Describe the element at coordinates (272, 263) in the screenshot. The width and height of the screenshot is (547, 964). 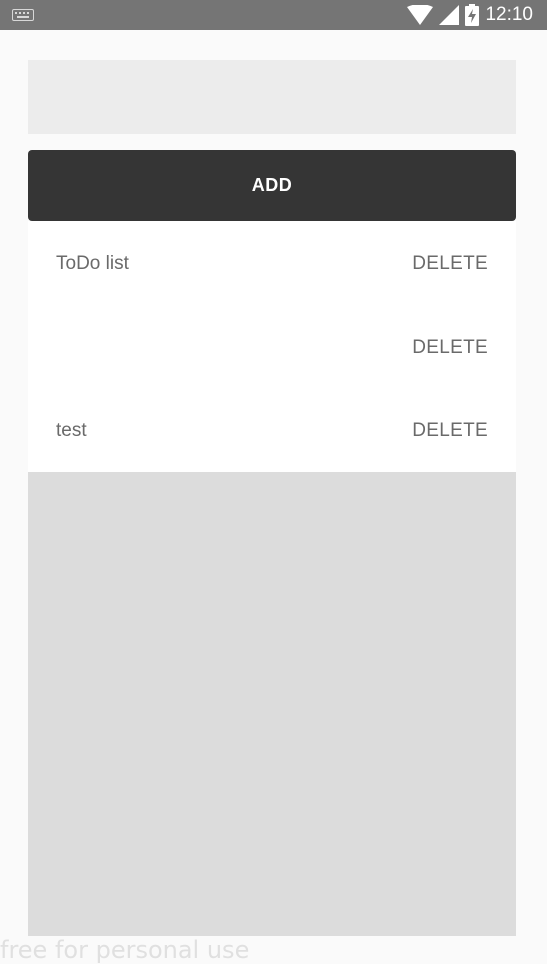
I see `todo-item: ToDo list DELETE` at that location.